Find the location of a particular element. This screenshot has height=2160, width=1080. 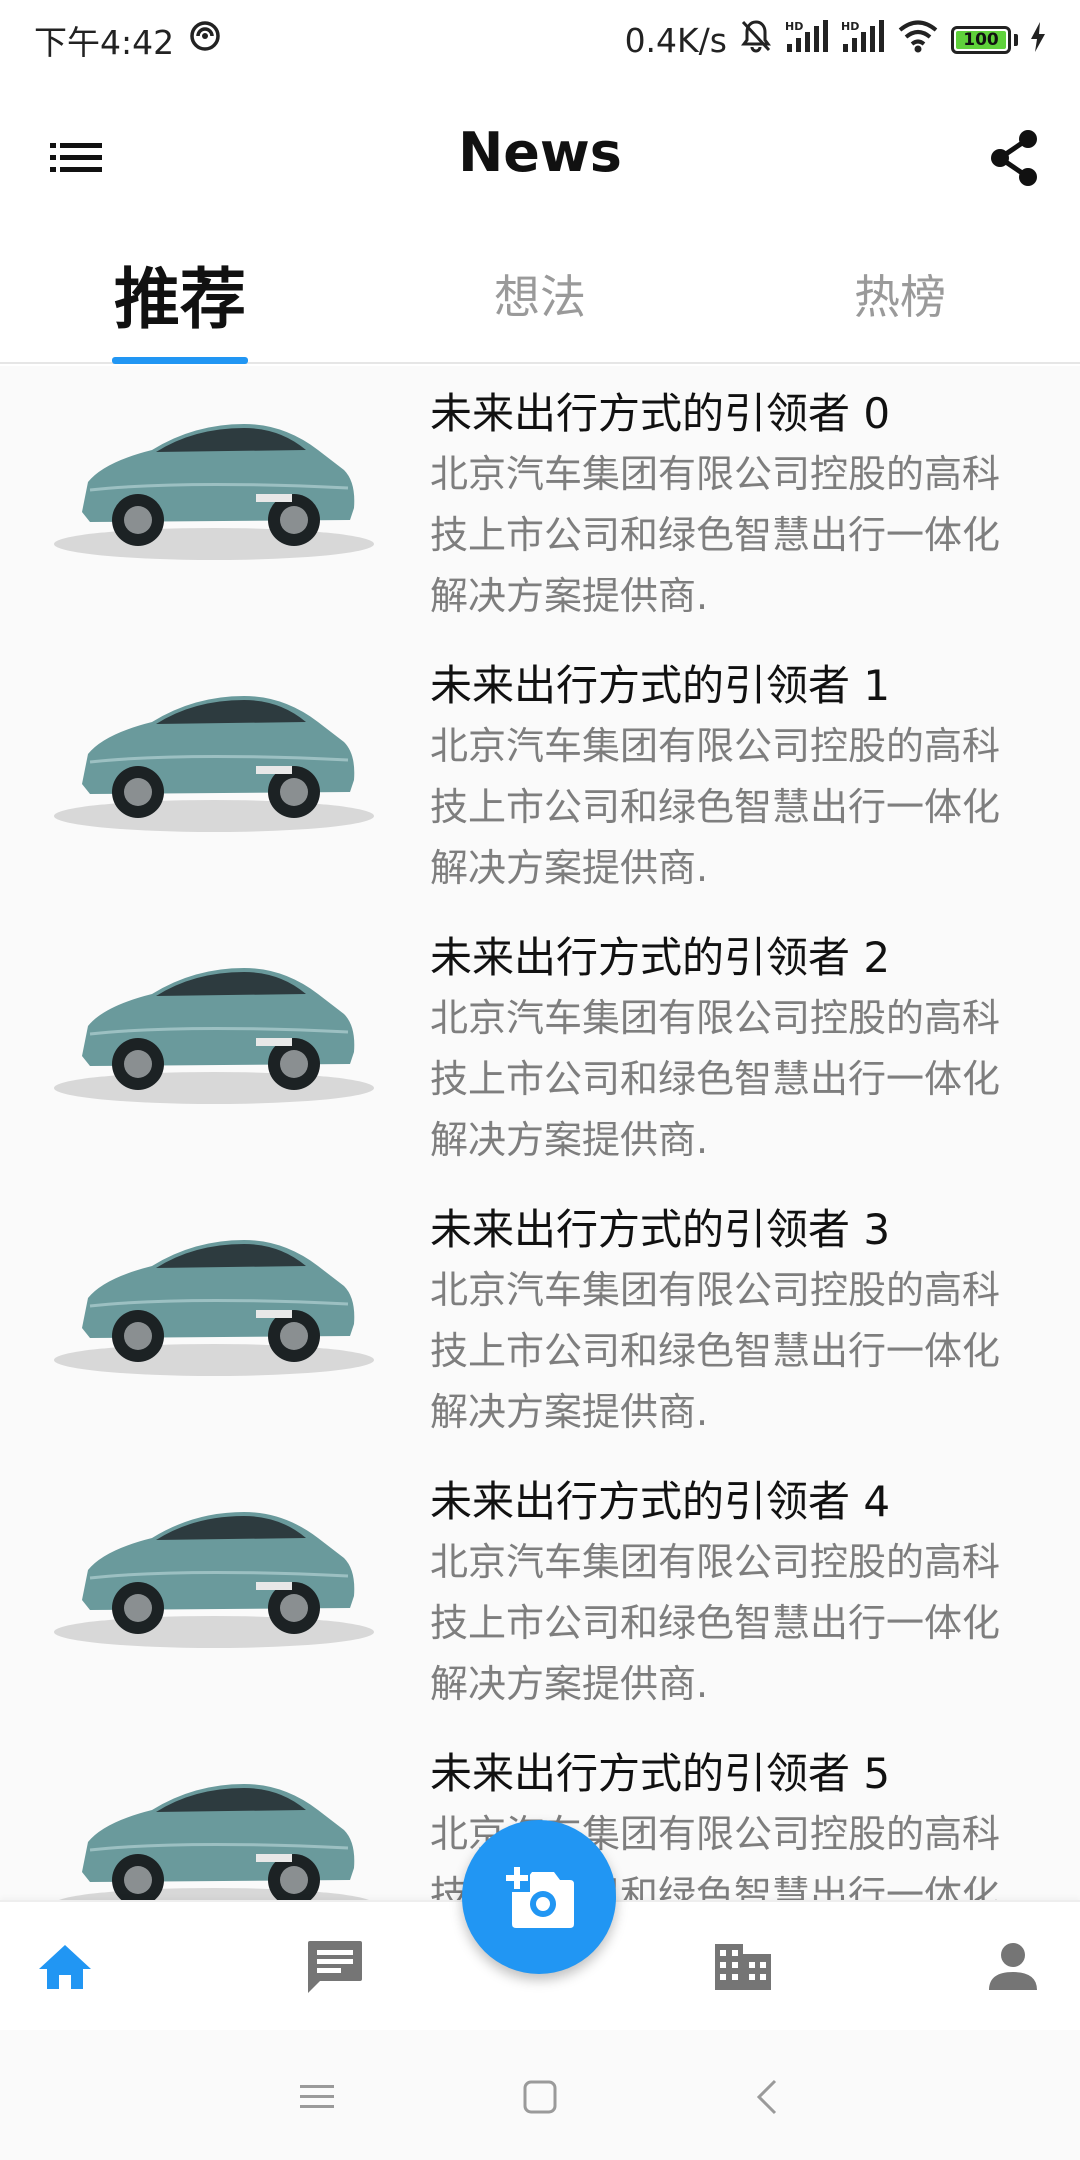

page-title: News is located at coordinates (540, 152).